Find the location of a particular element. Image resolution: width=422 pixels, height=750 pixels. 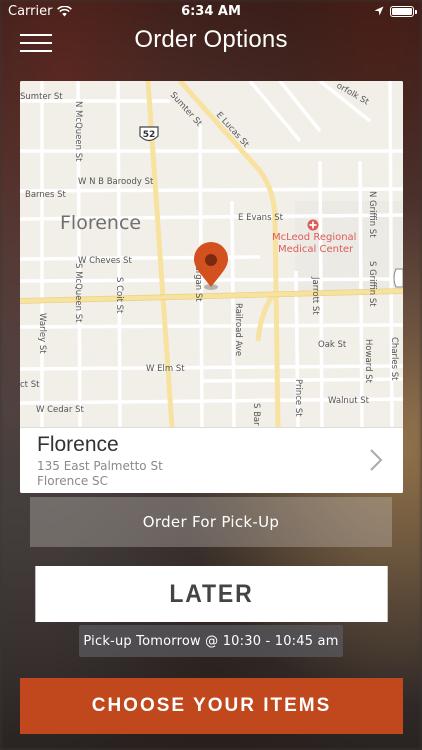

status-bar: Carrier 6:34 AM is located at coordinates (211, 11).